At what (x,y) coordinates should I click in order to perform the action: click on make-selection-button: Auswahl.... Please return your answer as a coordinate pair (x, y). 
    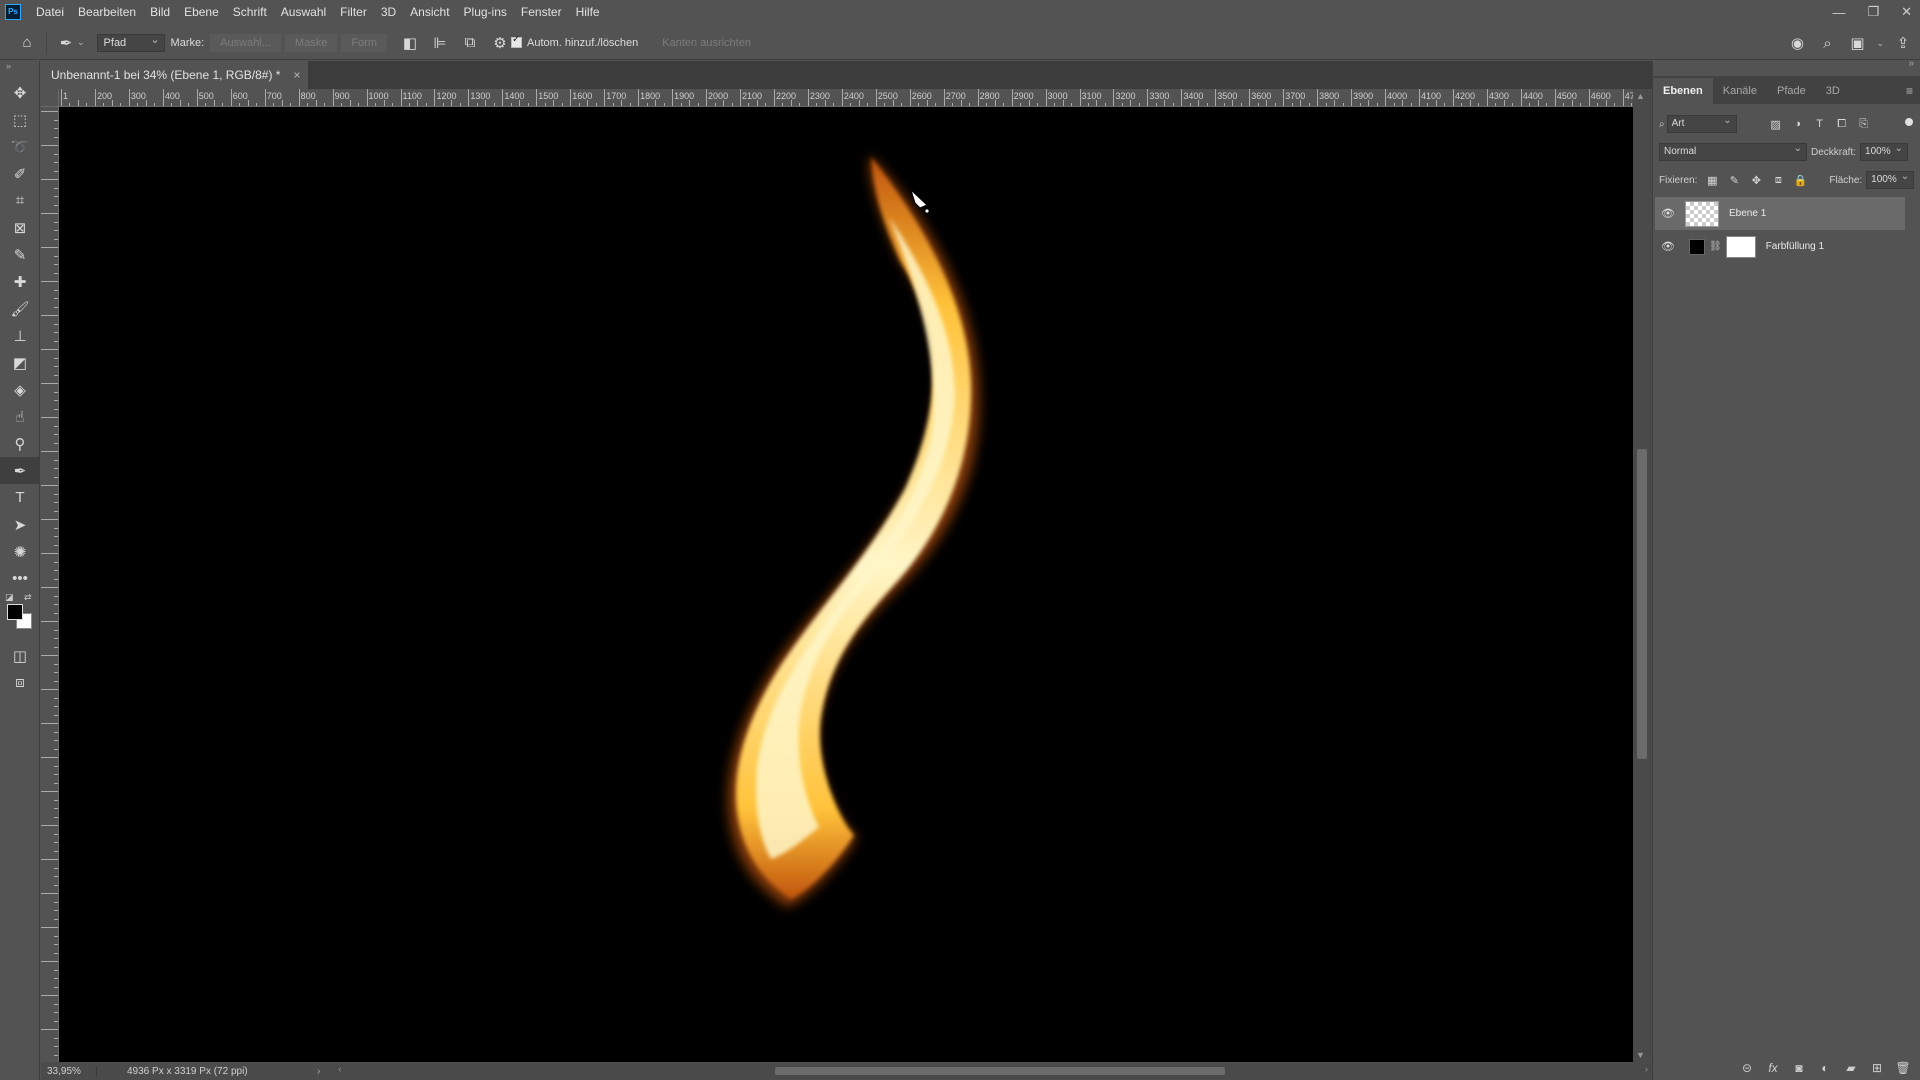
    Looking at the image, I should click on (245, 42).